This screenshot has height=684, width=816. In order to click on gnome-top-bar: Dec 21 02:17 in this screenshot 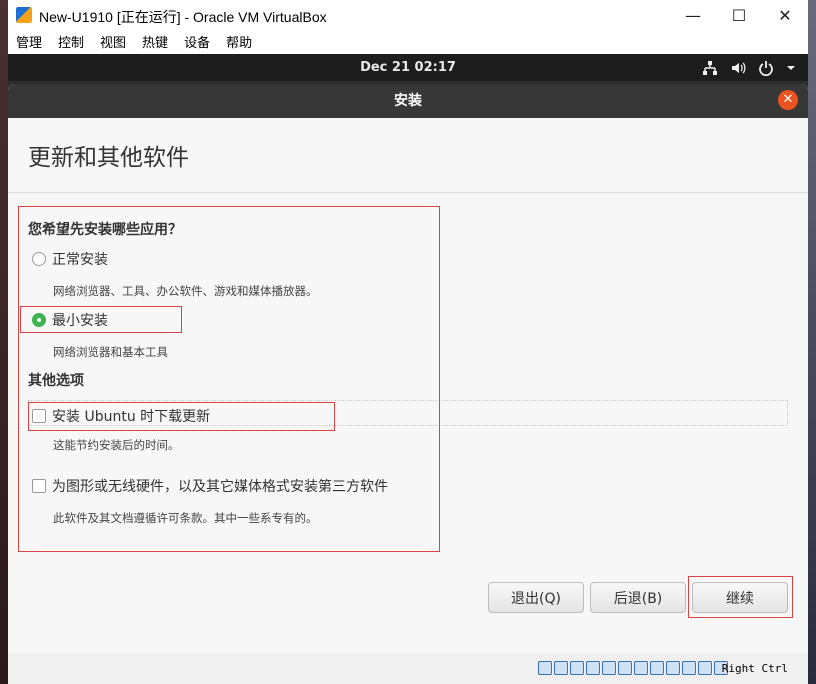, I will do `click(408, 67)`.